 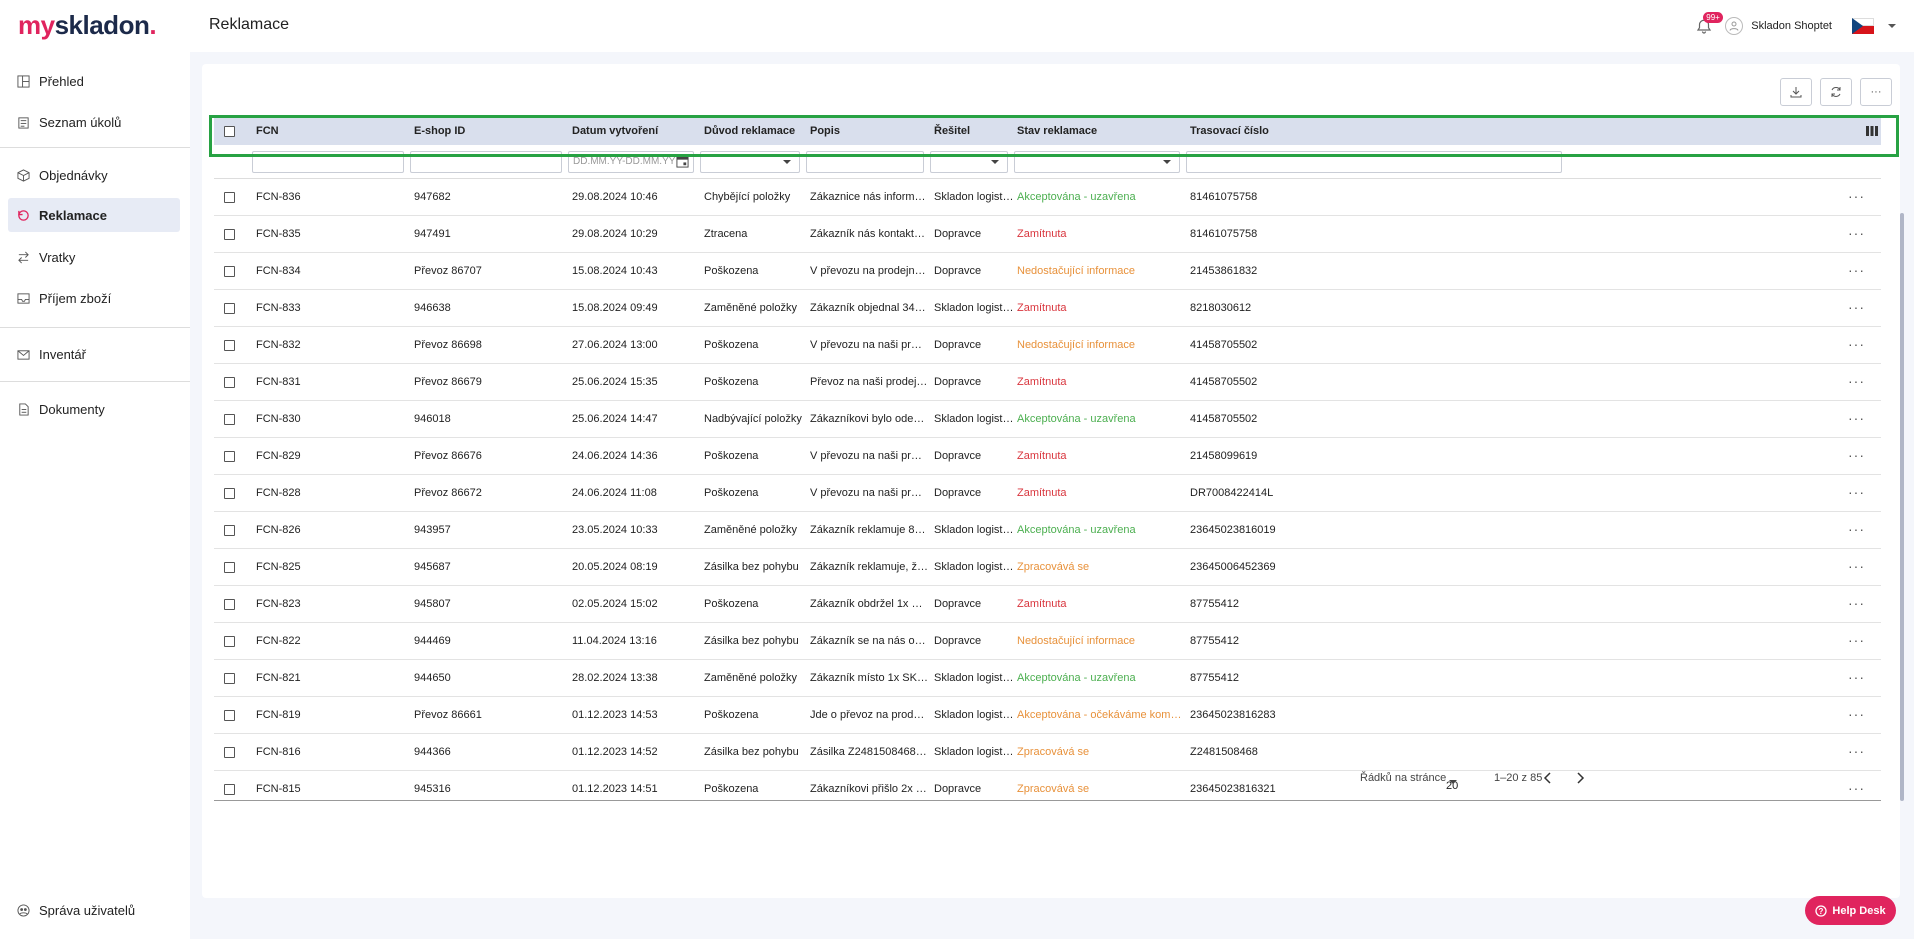 I want to click on cell-date: 11.04.2024 13:16, so click(x=614, y=641).